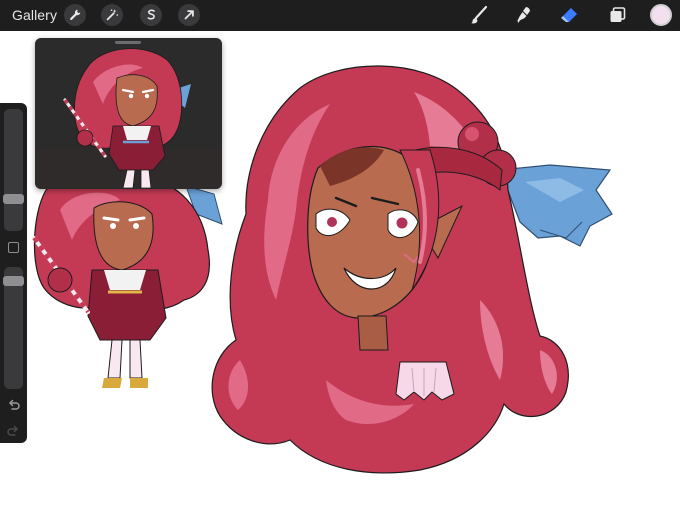  What do you see at coordinates (189, 15) in the screenshot?
I see `transform-arrow-icon` at bounding box center [189, 15].